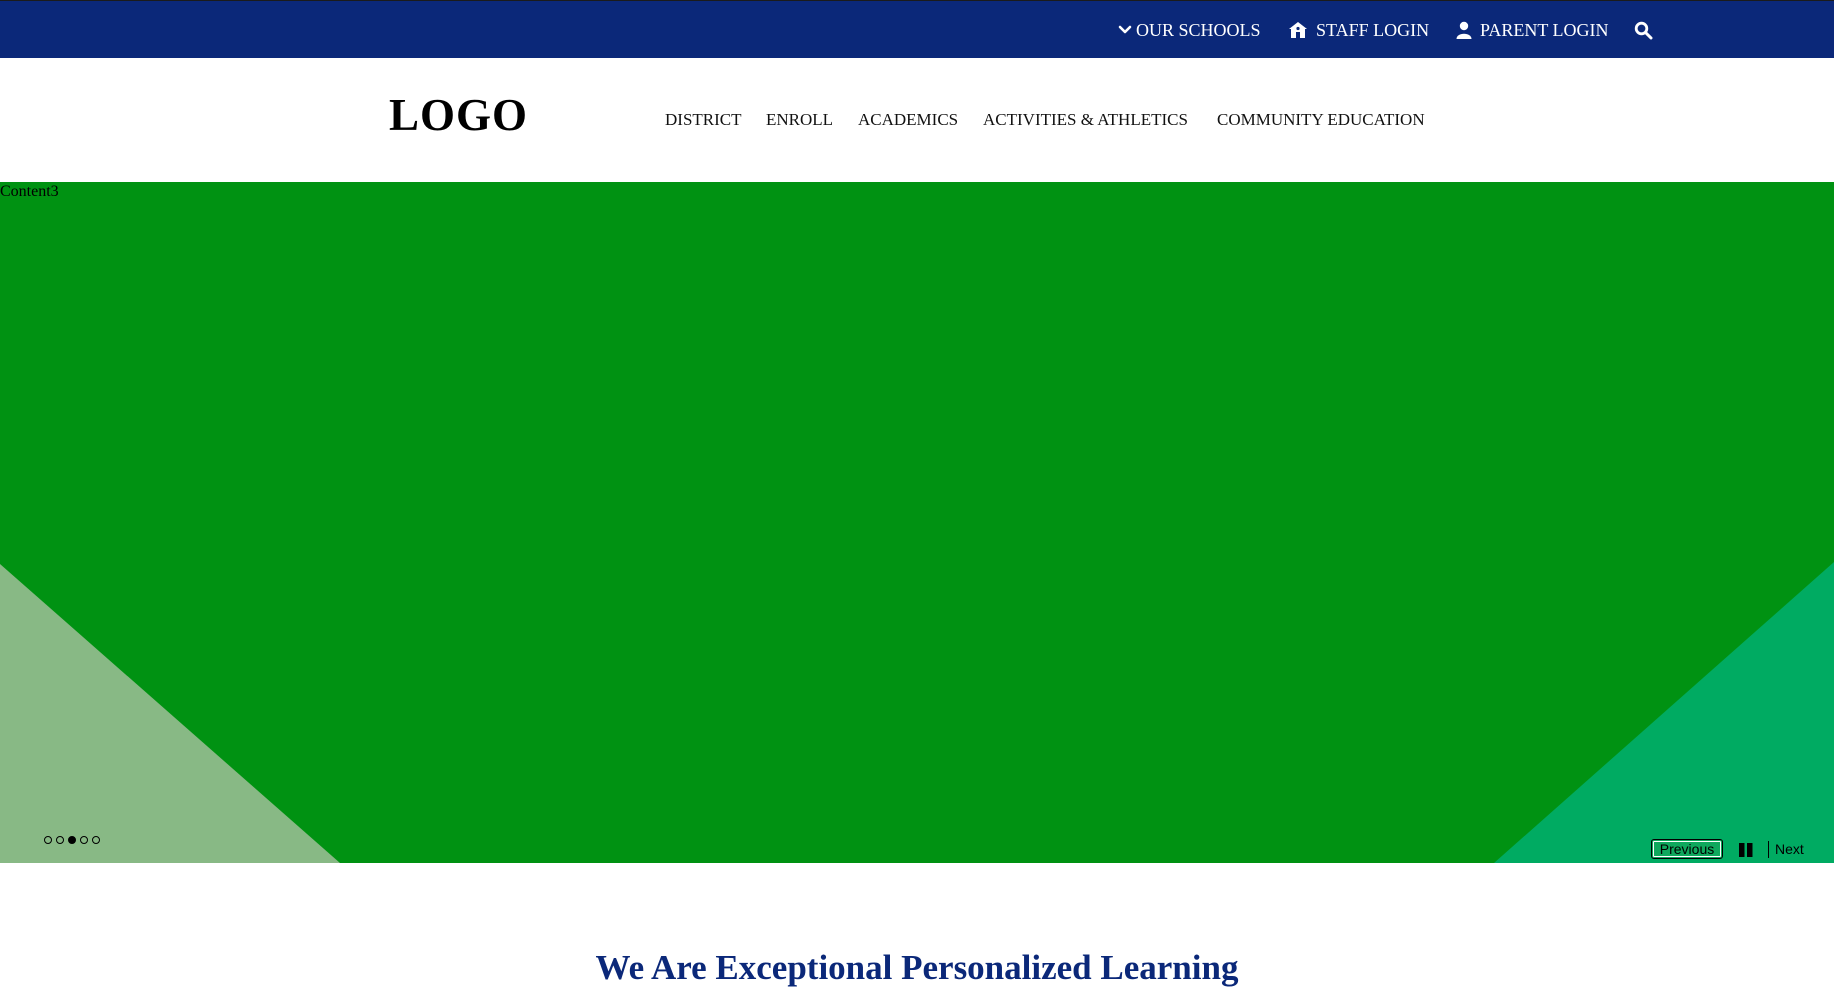  I want to click on parent-login-label: PARENT LOGIN, so click(1544, 29).